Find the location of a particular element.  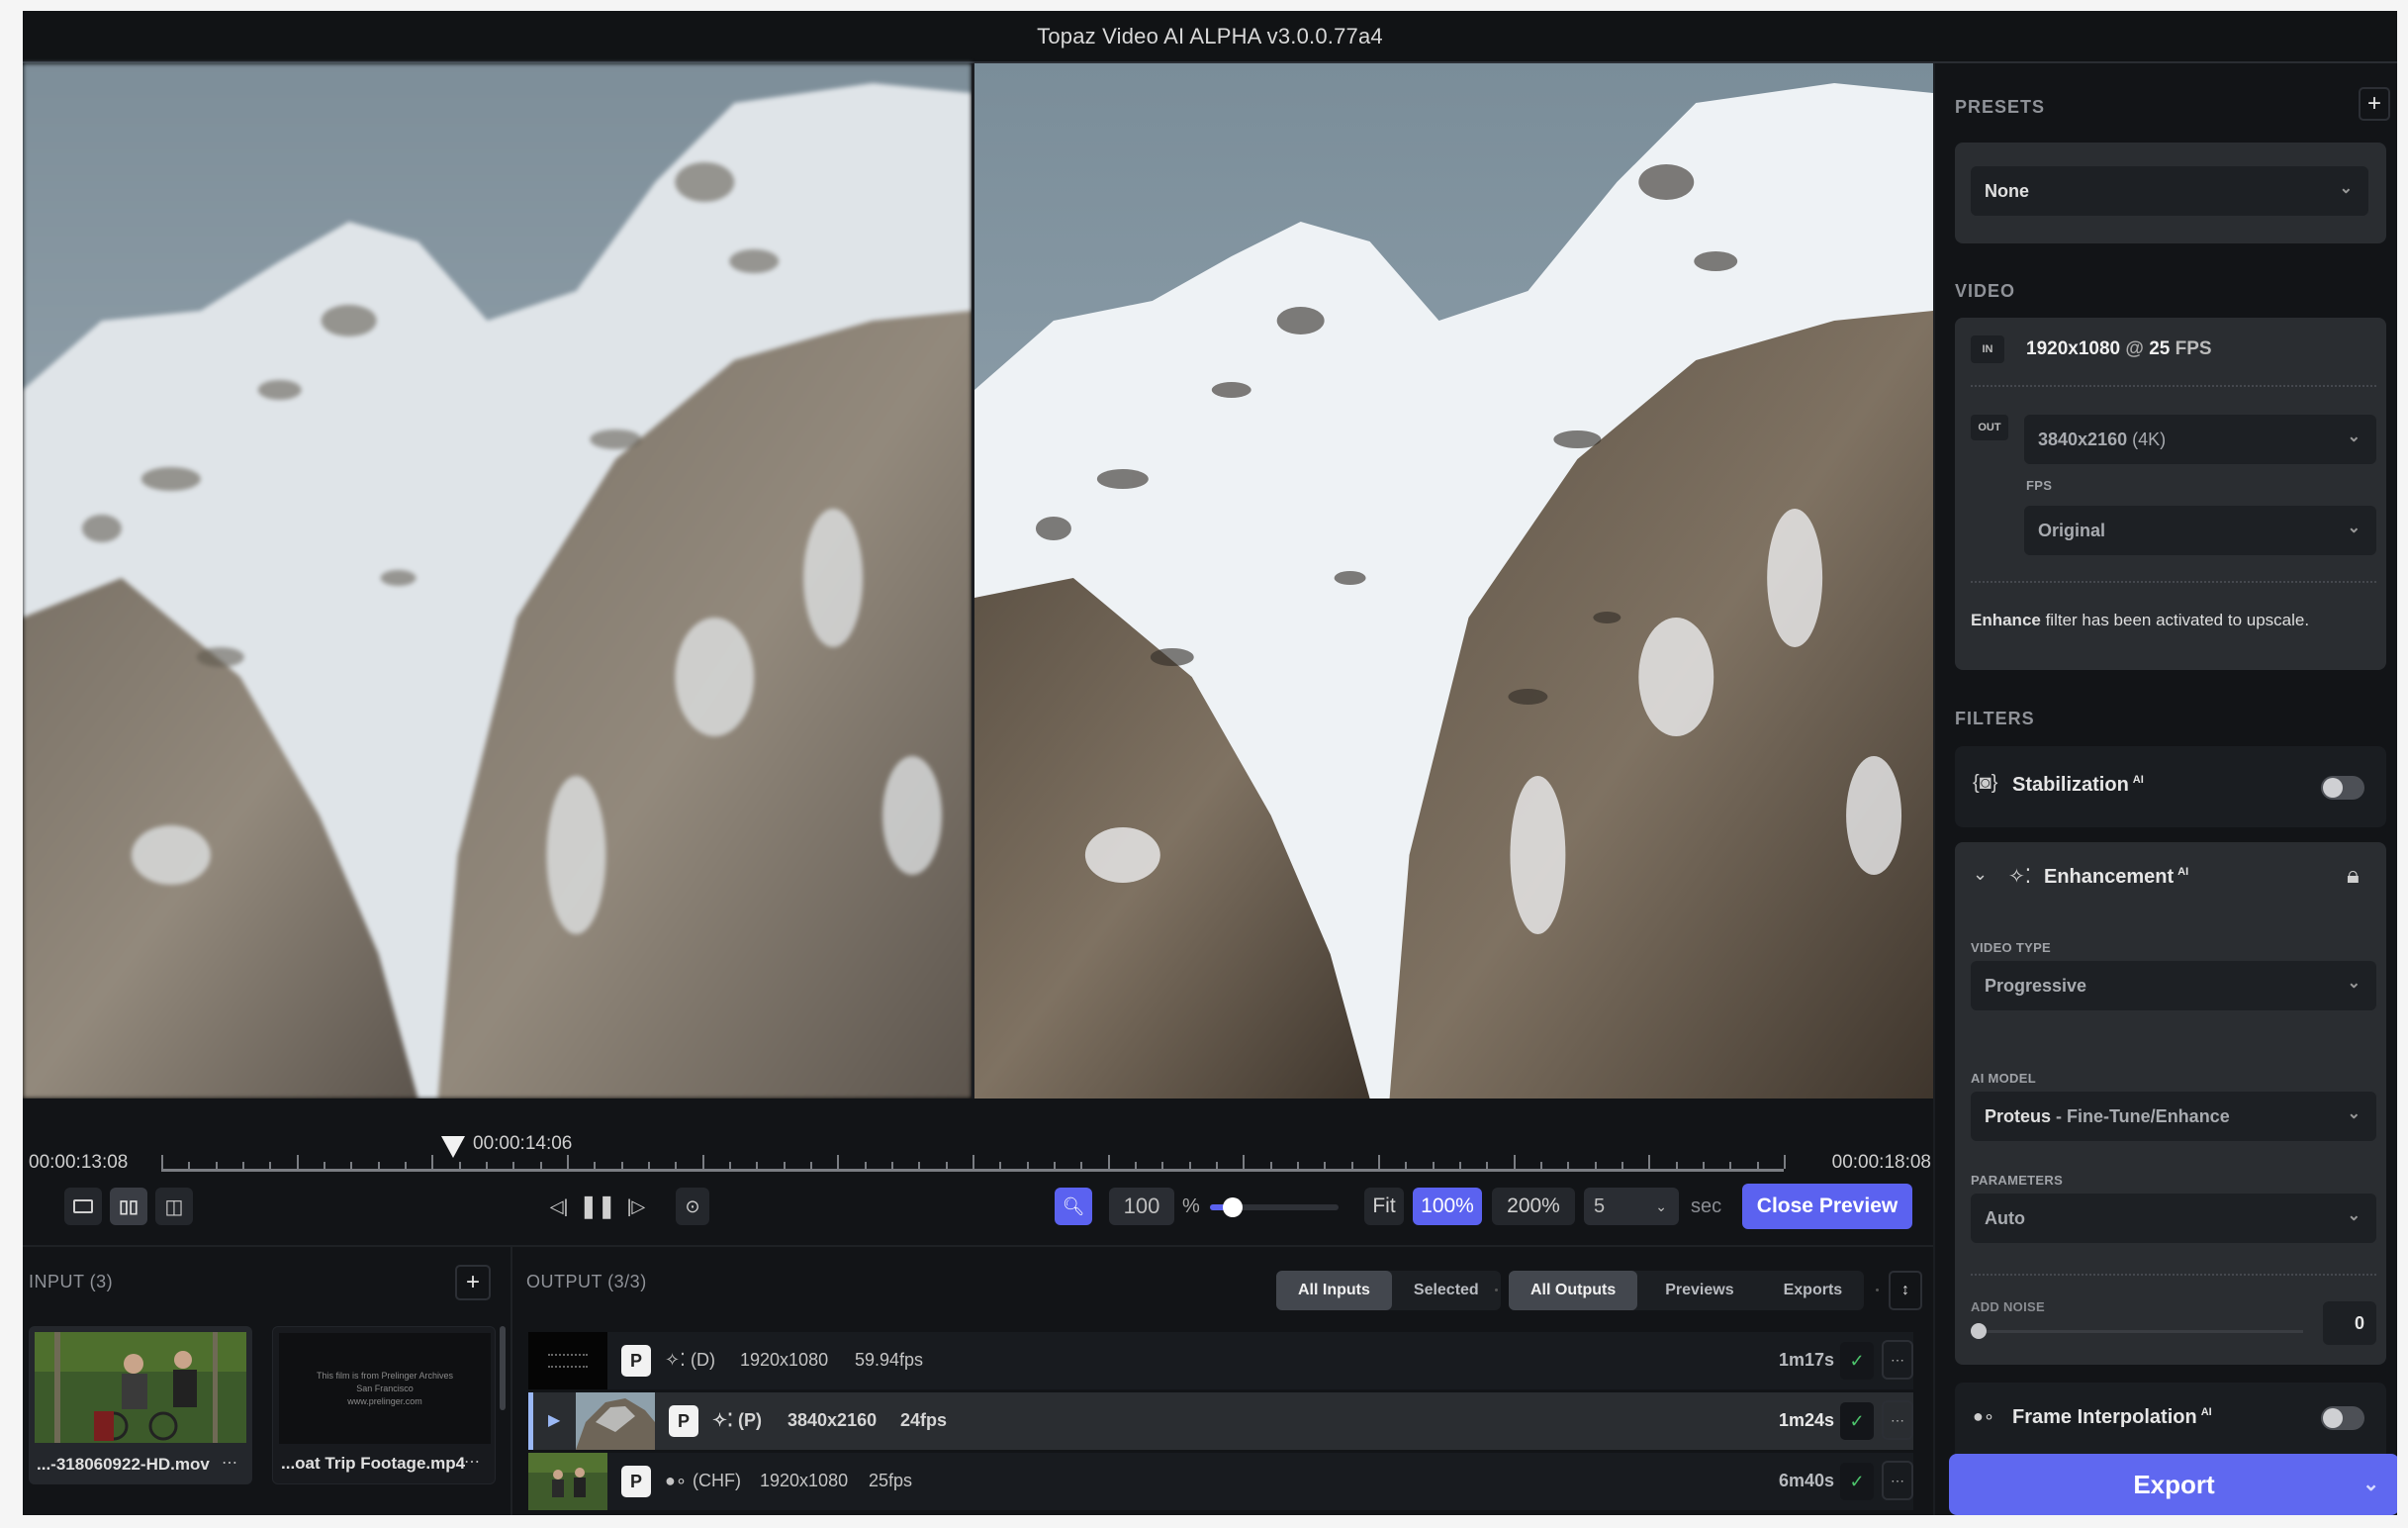

frame-interpolation-toggle is located at coordinates (2342, 1418).